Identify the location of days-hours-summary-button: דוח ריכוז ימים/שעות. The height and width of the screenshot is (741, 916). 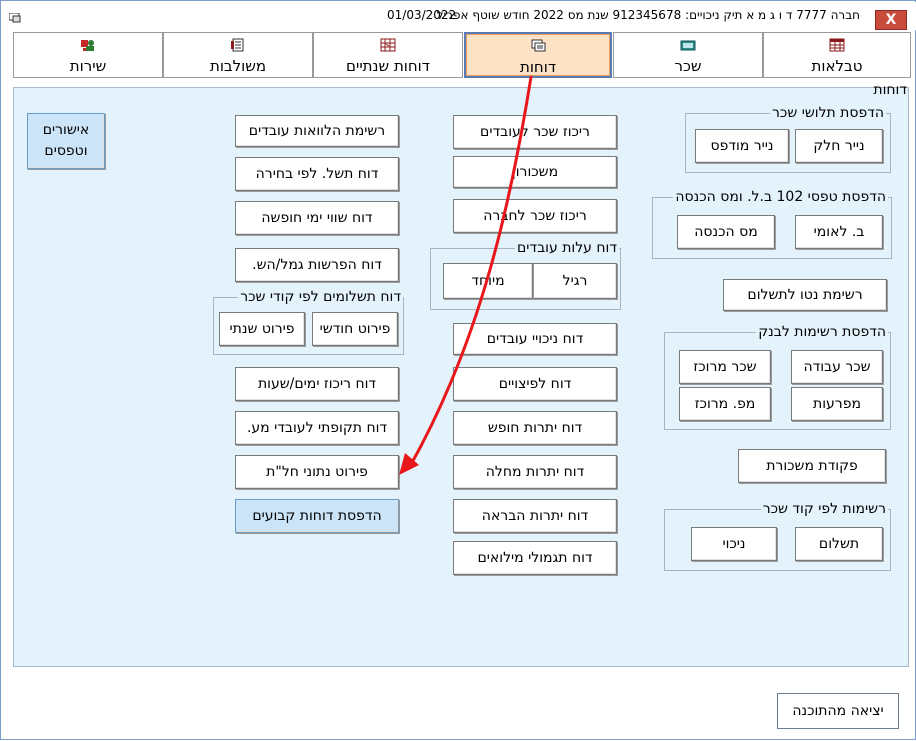
(317, 384).